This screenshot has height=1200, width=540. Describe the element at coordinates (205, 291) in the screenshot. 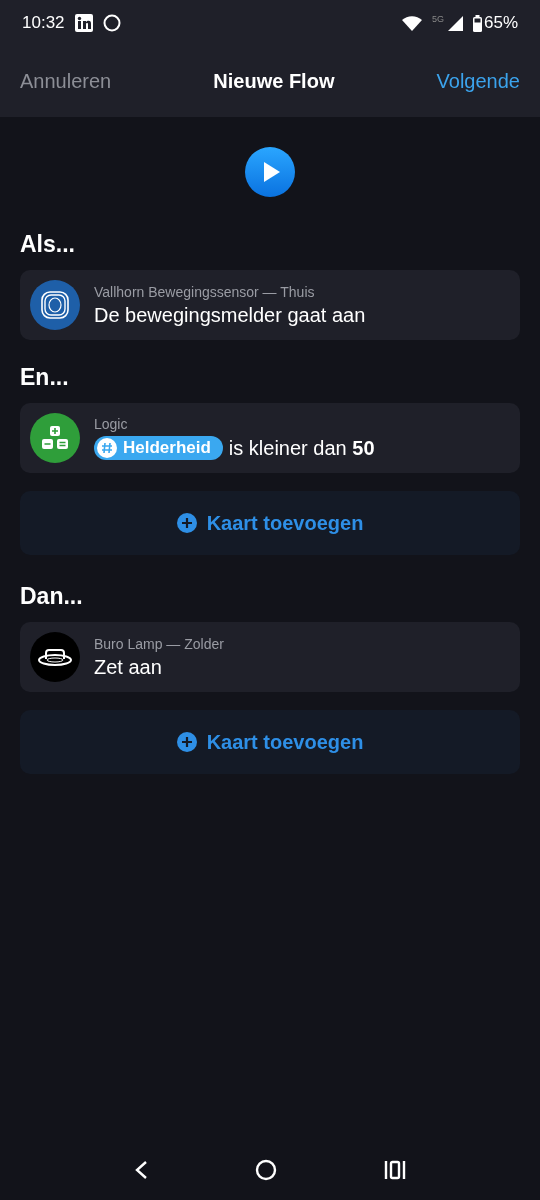

I see `card-subtitle: Vallhorn Bewegingssensor — Thuis` at that location.